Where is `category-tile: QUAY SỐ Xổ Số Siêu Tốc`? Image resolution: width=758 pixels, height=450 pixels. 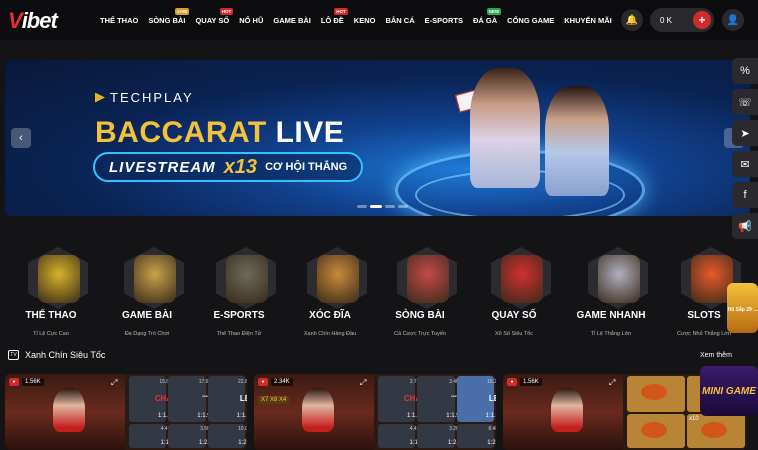
category-tile: QUAY SỐ Xổ Số Siêu Tốc is located at coordinates (511, 292).